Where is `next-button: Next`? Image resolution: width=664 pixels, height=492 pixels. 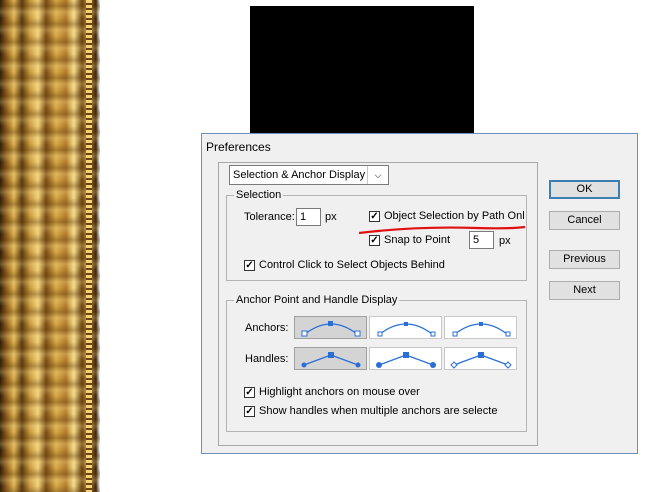 next-button: Next is located at coordinates (584, 290).